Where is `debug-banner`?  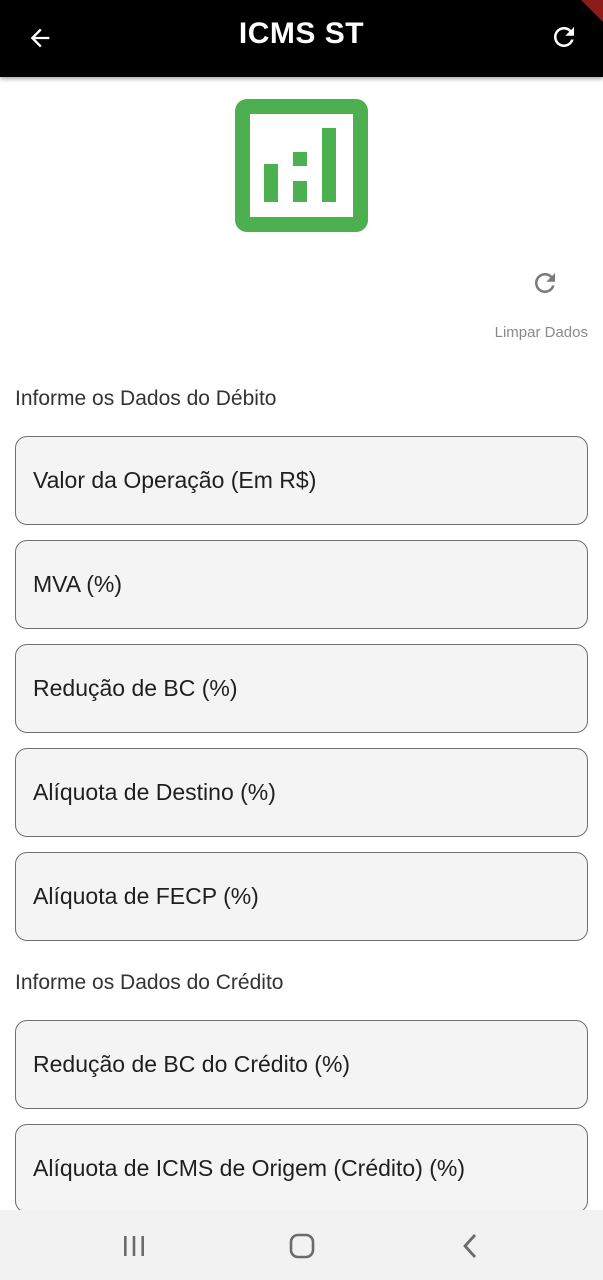
debug-banner is located at coordinates (592, 11).